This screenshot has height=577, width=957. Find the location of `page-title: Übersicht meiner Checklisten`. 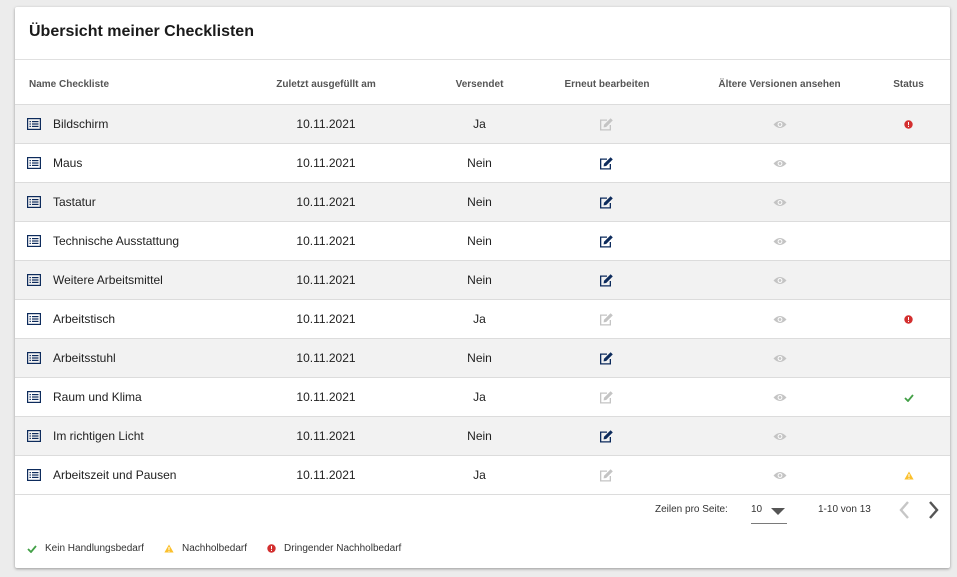

page-title: Übersicht meiner Checklisten is located at coordinates (141, 31).